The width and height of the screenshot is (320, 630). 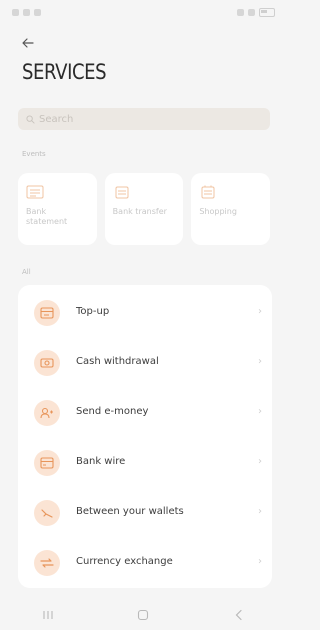 I want to click on status-right, so click(x=256, y=12).